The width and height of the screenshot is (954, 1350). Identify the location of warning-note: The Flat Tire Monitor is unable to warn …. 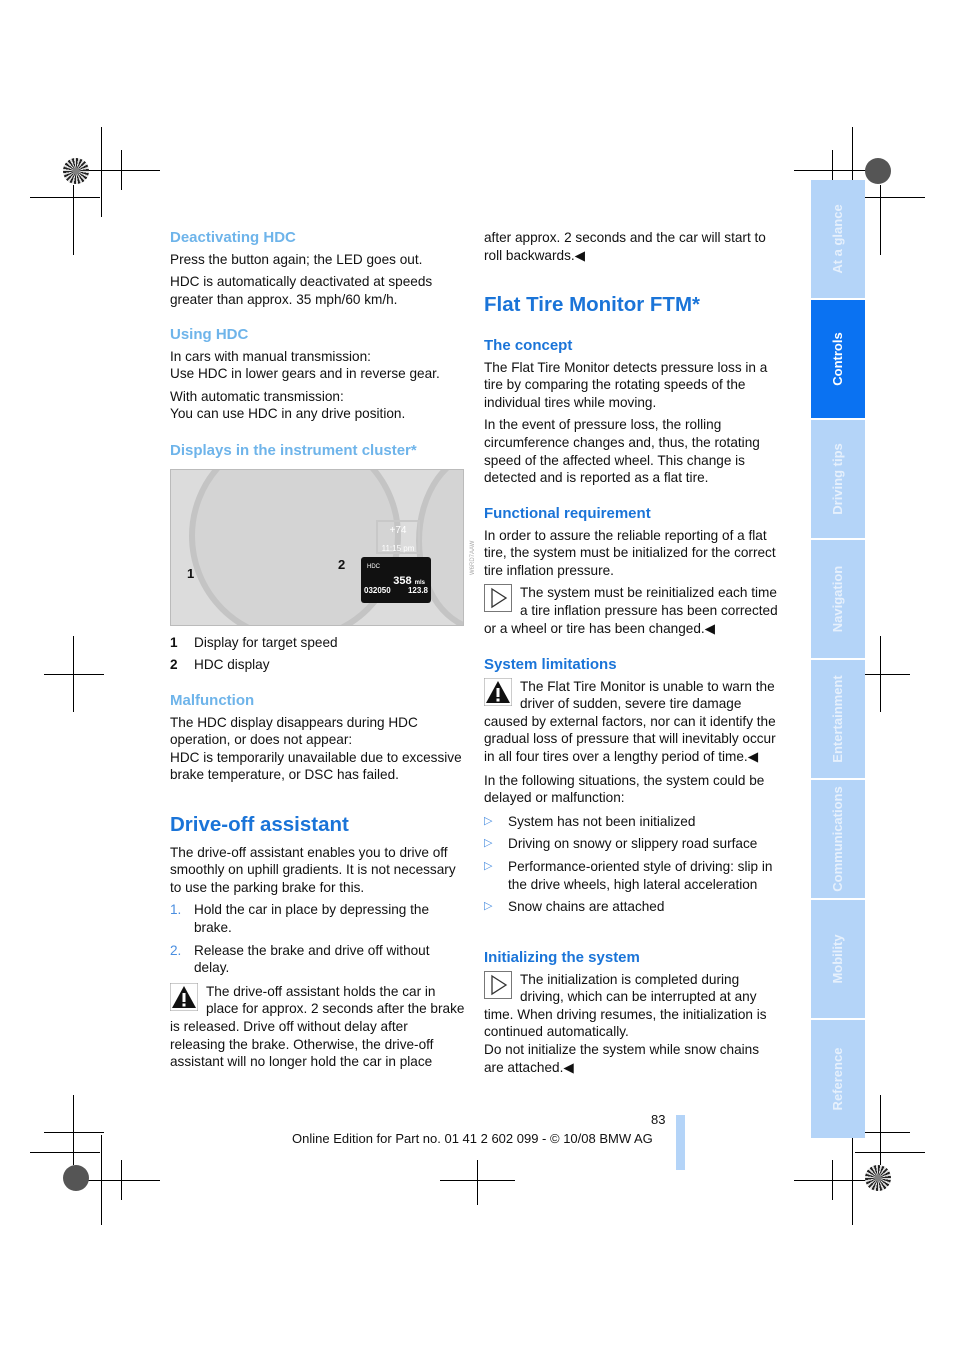
(630, 720).